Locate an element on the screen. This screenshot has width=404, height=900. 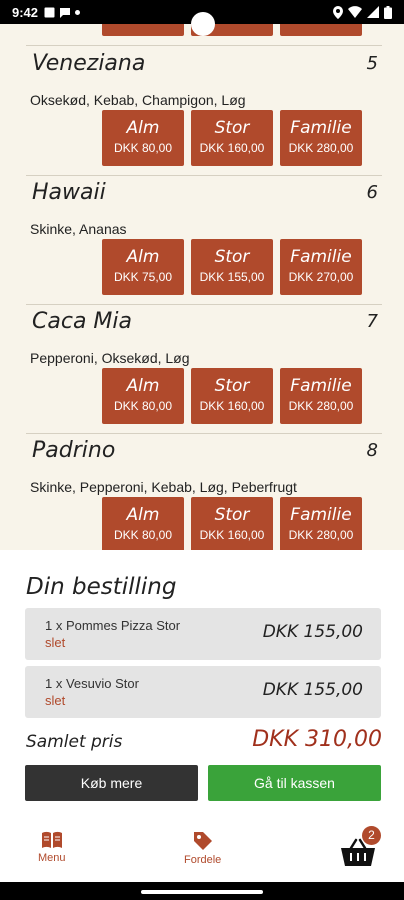
tag-icon is located at coordinates (202, 841).